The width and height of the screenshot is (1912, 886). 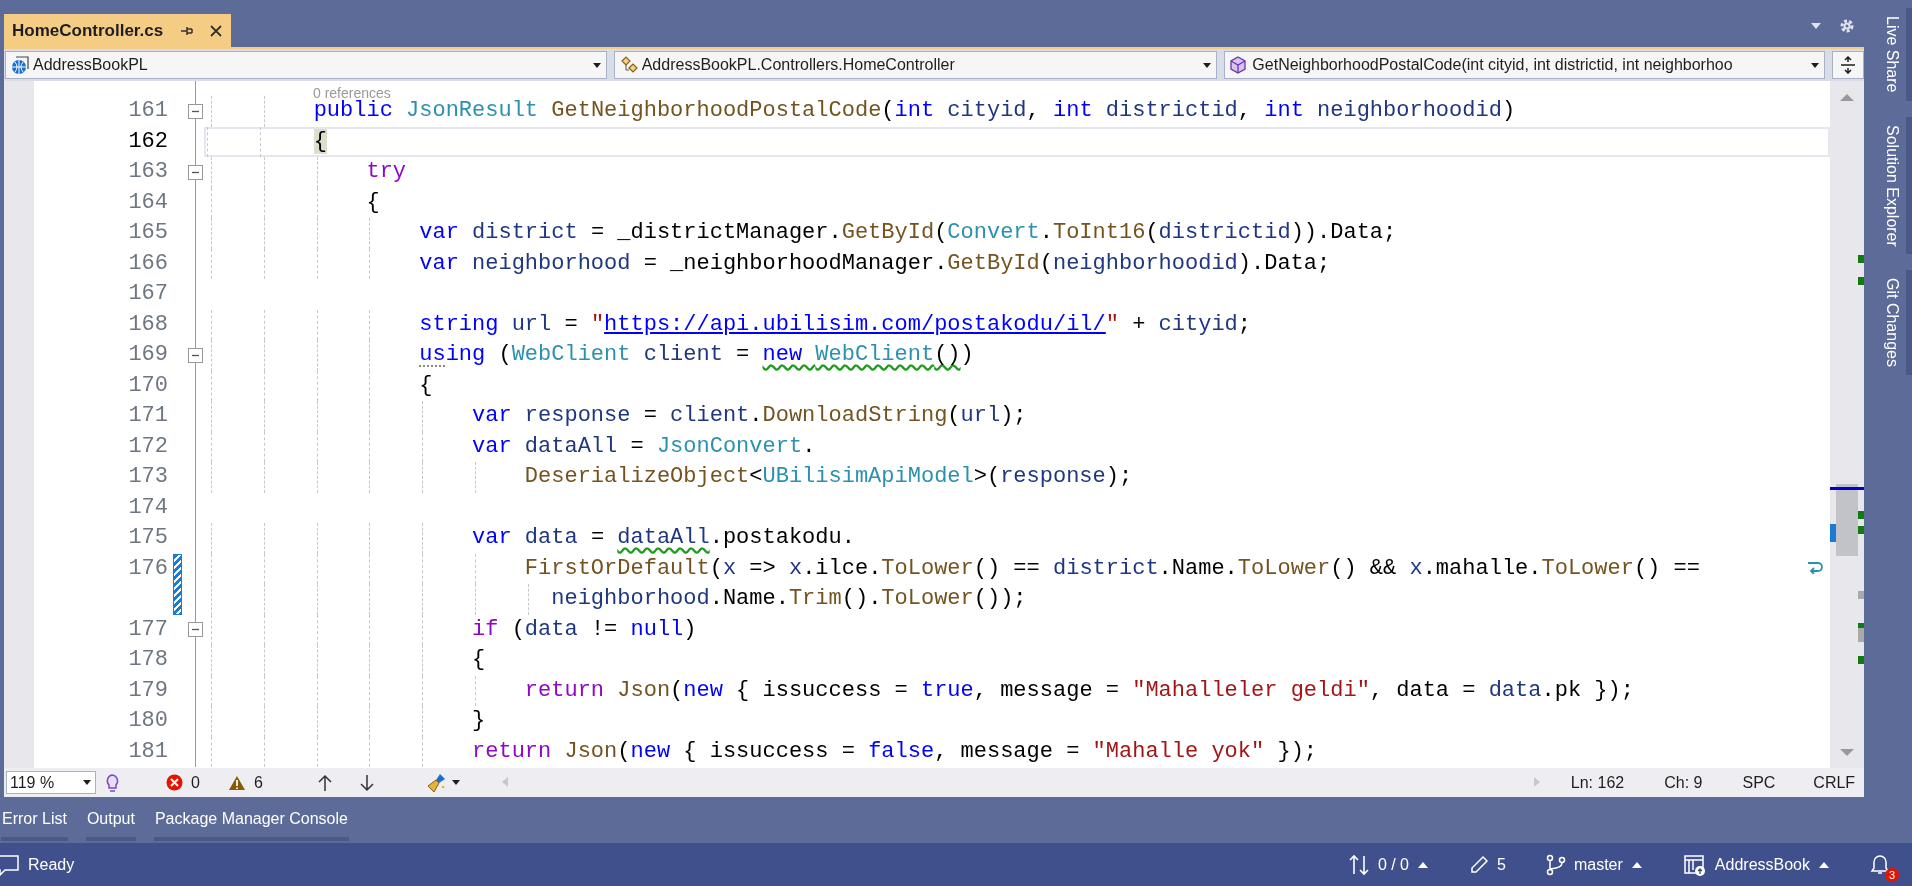 What do you see at coordinates (10, 864) in the screenshot?
I see `comment-icon` at bounding box center [10, 864].